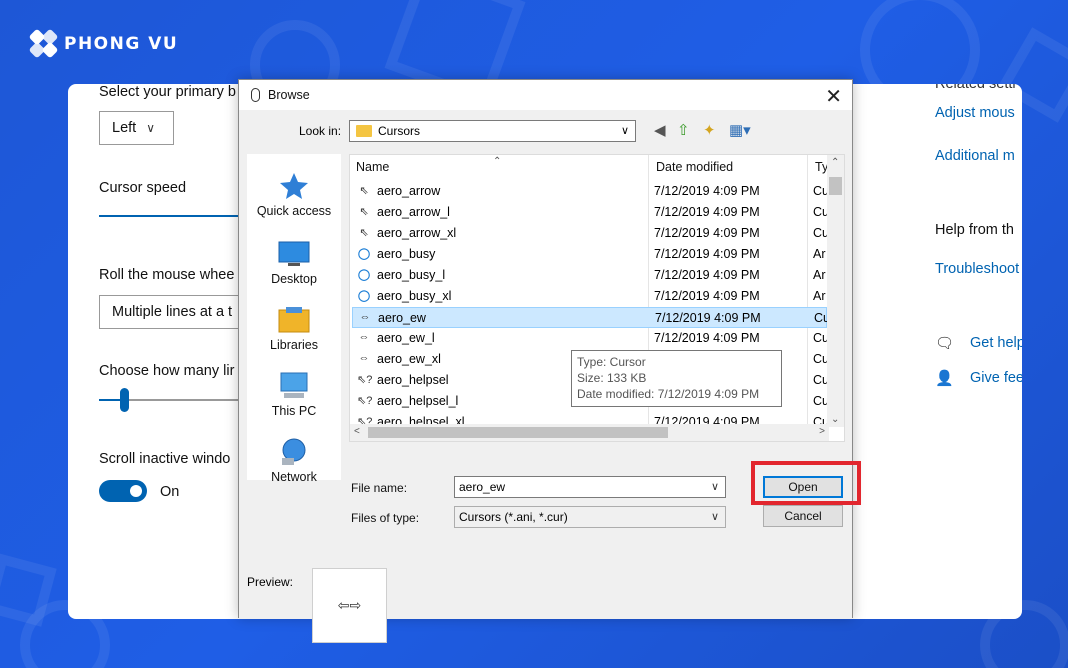 This screenshot has width=1068, height=668. What do you see at coordinates (482, 487) in the screenshot?
I see `file-name-value: aero_ew` at bounding box center [482, 487].